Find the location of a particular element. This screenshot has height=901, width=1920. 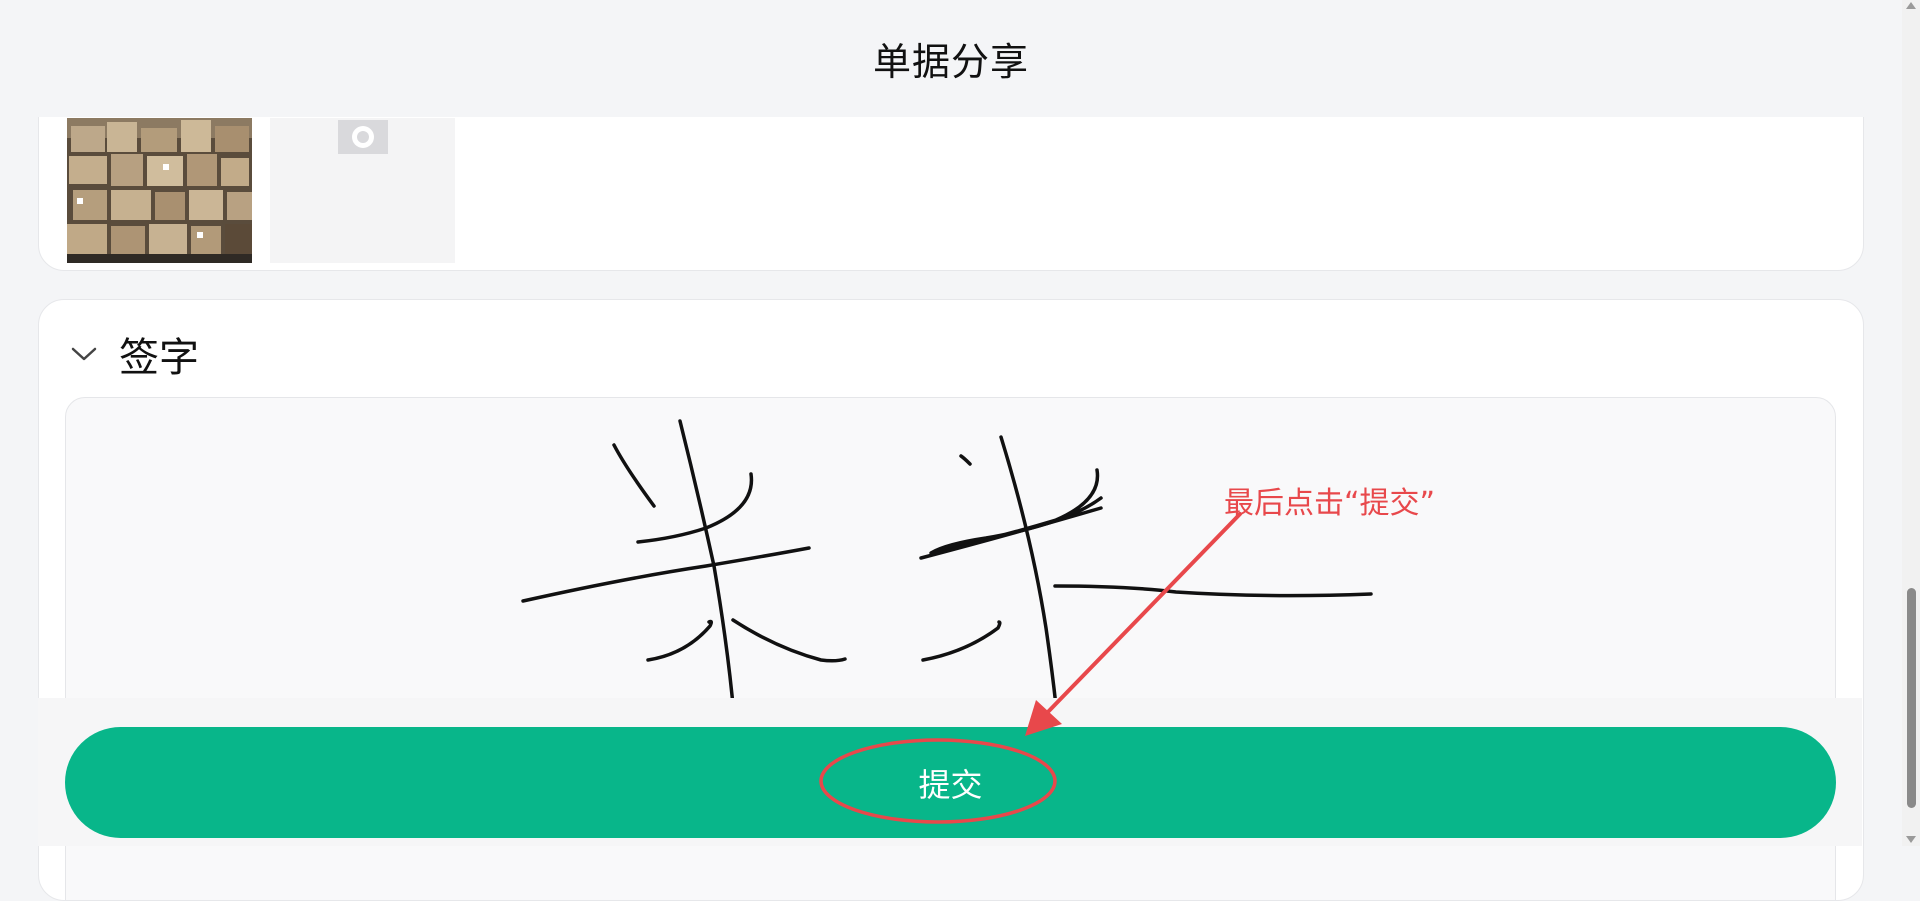

scroll-up-arrow-icon is located at coordinates (1911, 5).